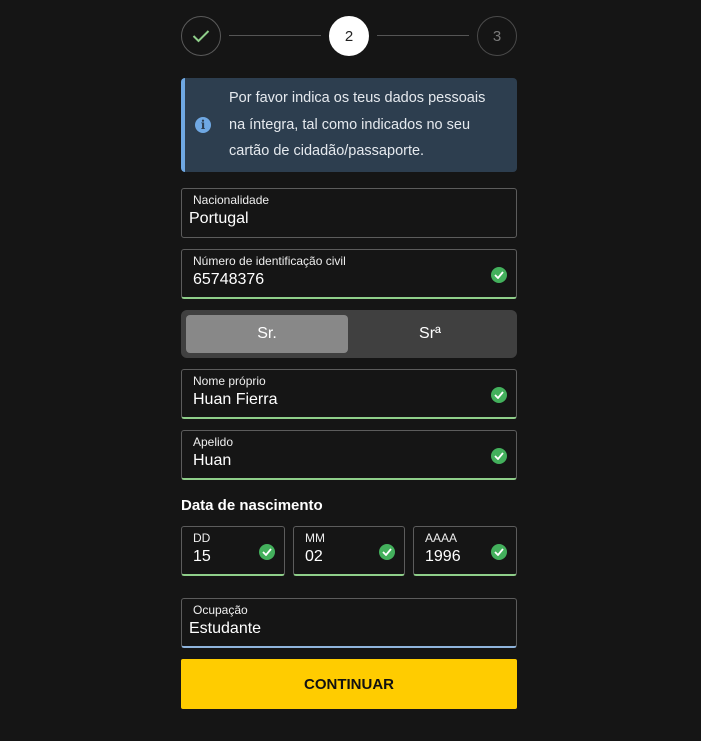 Image resolution: width=701 pixels, height=741 pixels. Describe the element at coordinates (220, 610) in the screenshot. I see `occupation-label: Ocupação` at that location.